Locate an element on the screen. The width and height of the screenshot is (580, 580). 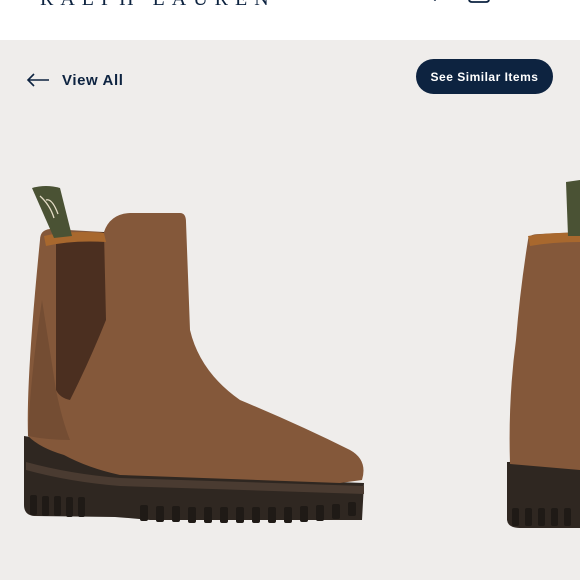
second-pull-tab is located at coordinates (573, 208).